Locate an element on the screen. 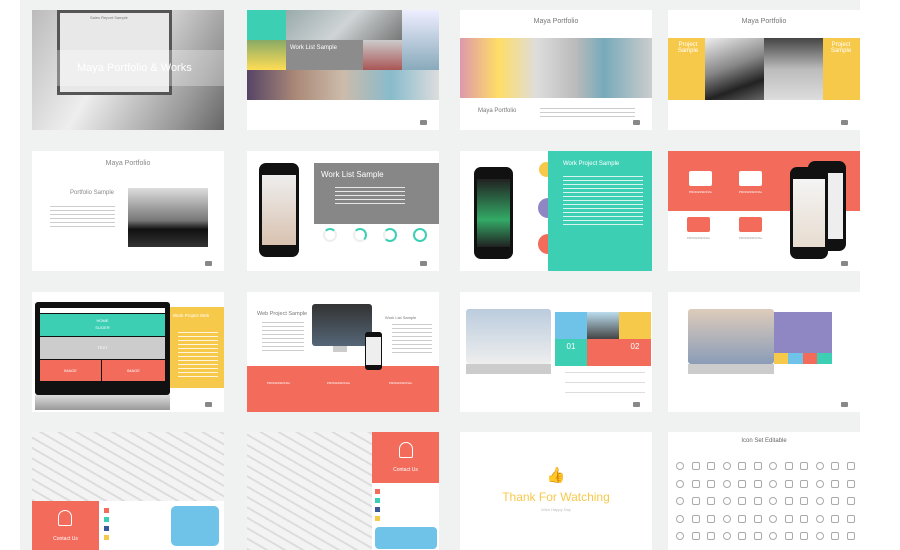 This screenshot has width=900, height=550. slide-title: Work List Sample is located at coordinates (313, 48).